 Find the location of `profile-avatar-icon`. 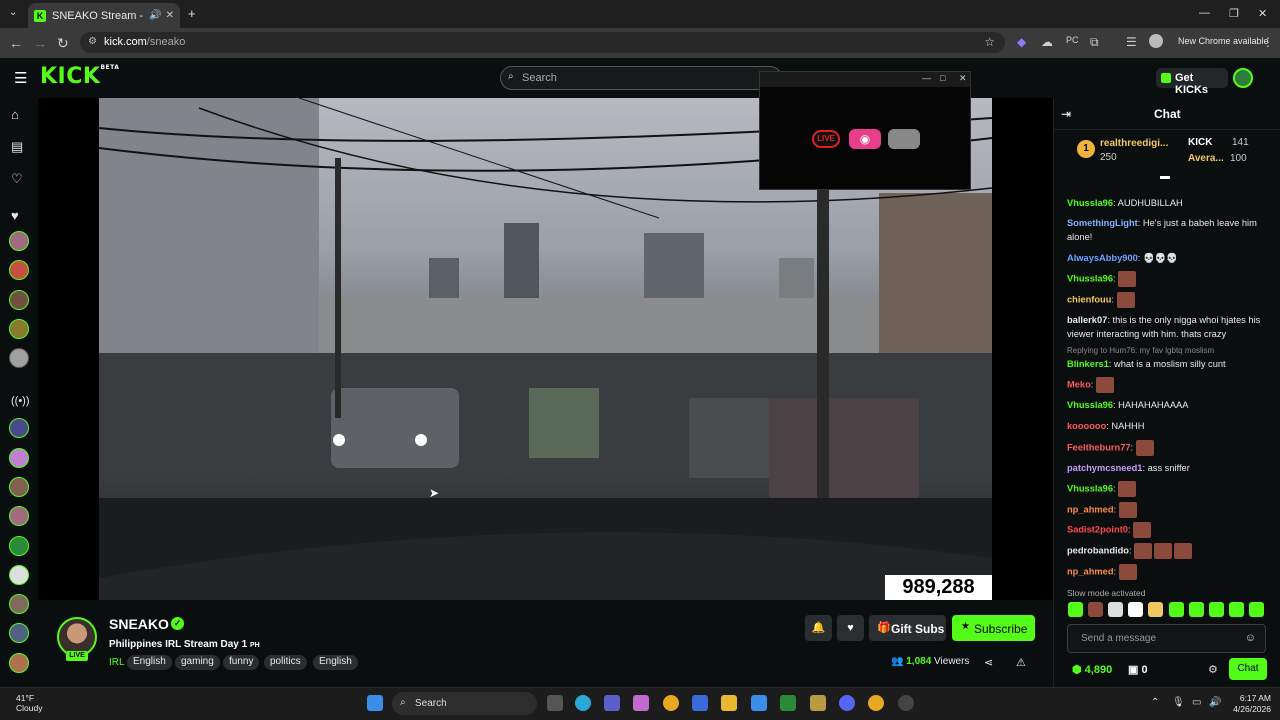

profile-avatar-icon is located at coordinates (1156, 41).